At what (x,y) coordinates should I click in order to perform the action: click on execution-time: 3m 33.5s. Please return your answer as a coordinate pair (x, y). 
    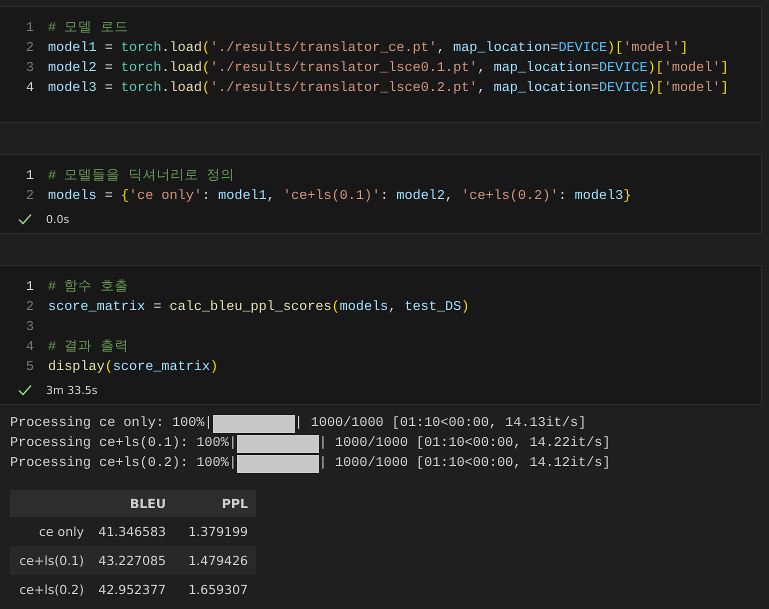
    Looking at the image, I should click on (72, 390).